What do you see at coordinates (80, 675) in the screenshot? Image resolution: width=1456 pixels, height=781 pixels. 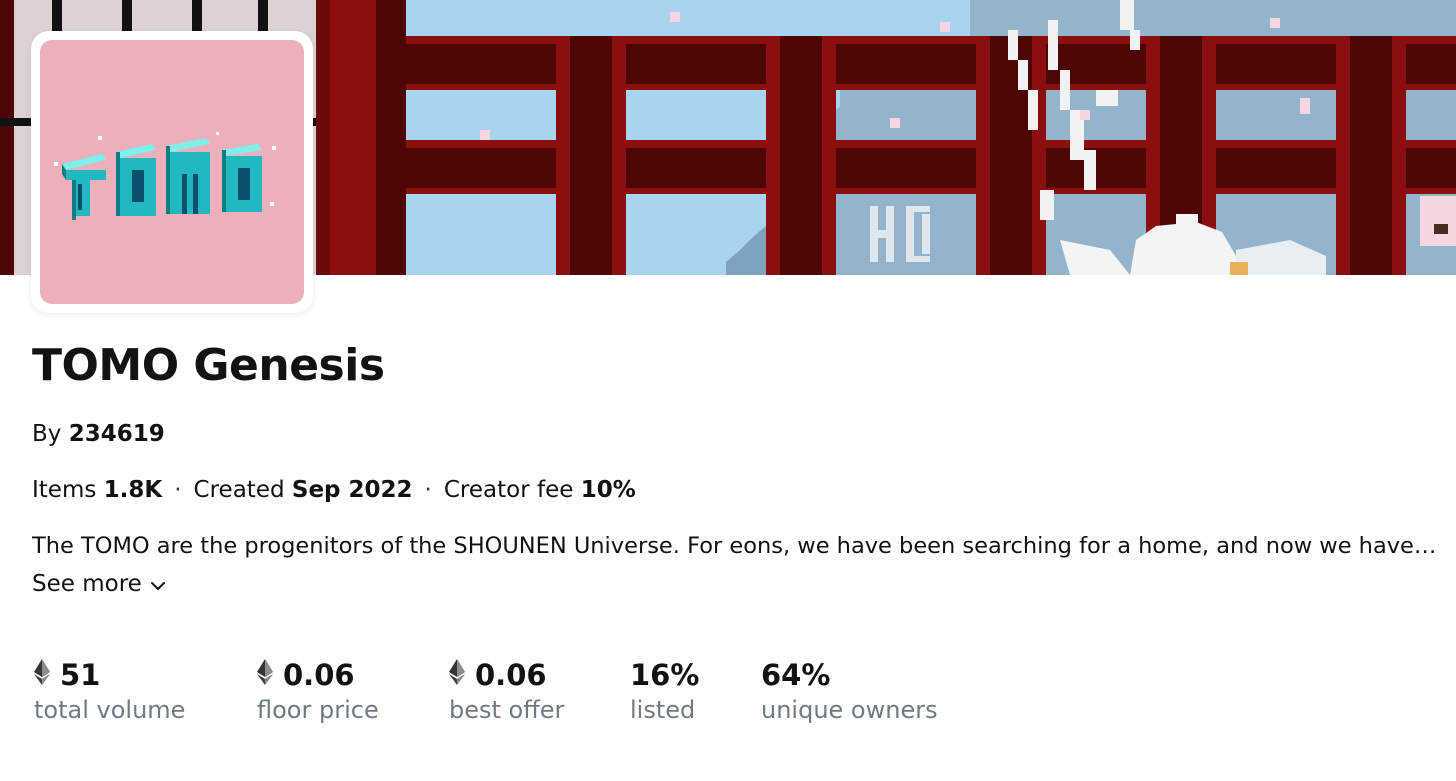 I see `stat-value: 51` at bounding box center [80, 675].